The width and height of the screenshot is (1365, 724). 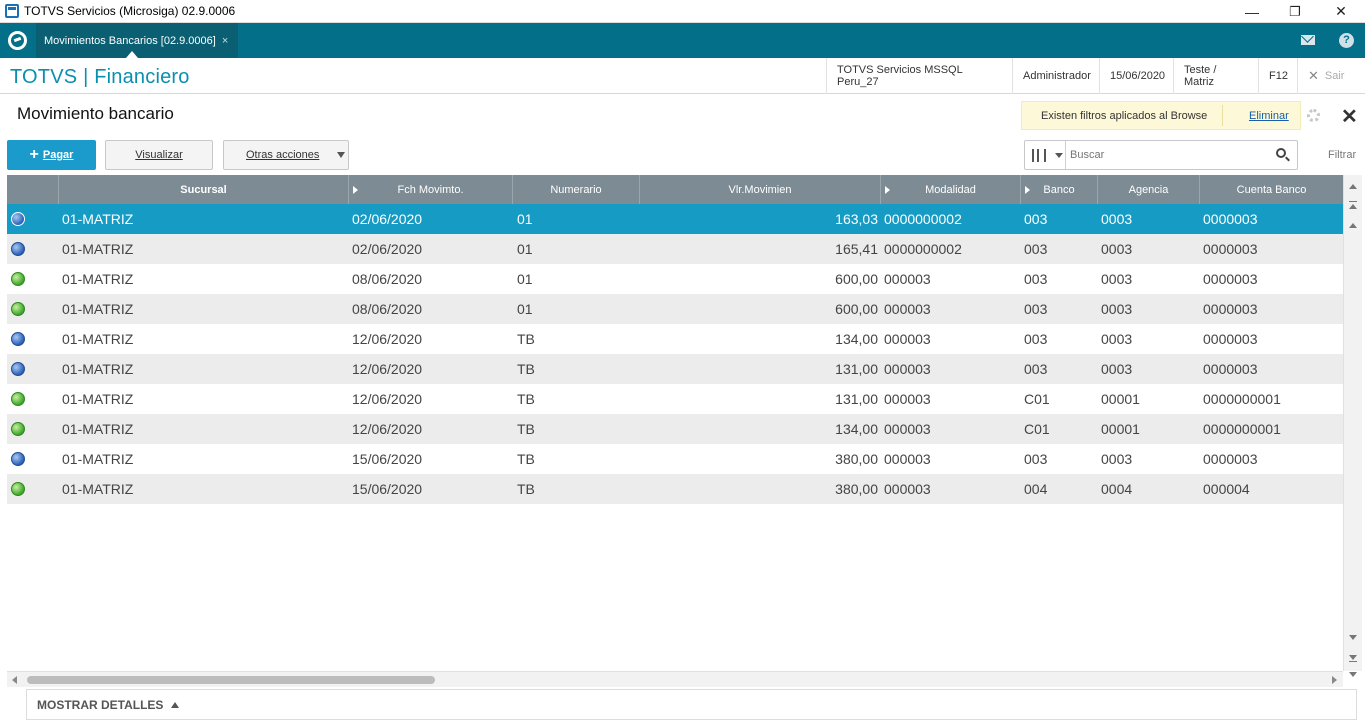 I want to click on exit-button: ✕ Sair, so click(x=1328, y=76).